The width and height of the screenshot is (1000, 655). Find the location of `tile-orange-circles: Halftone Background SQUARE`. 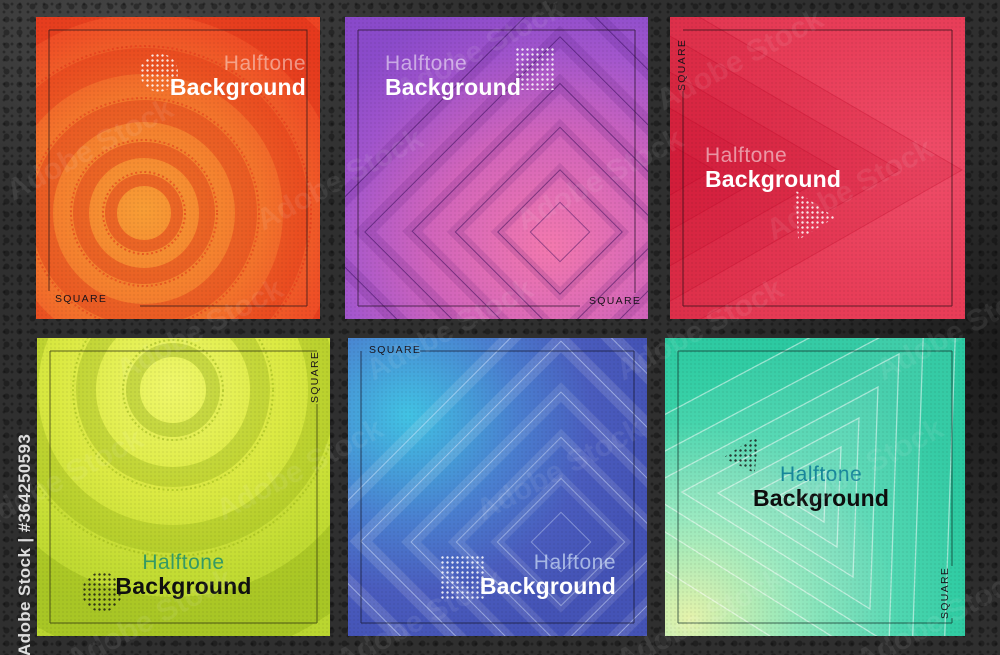

tile-orange-circles: Halftone Background SQUARE is located at coordinates (178, 168).